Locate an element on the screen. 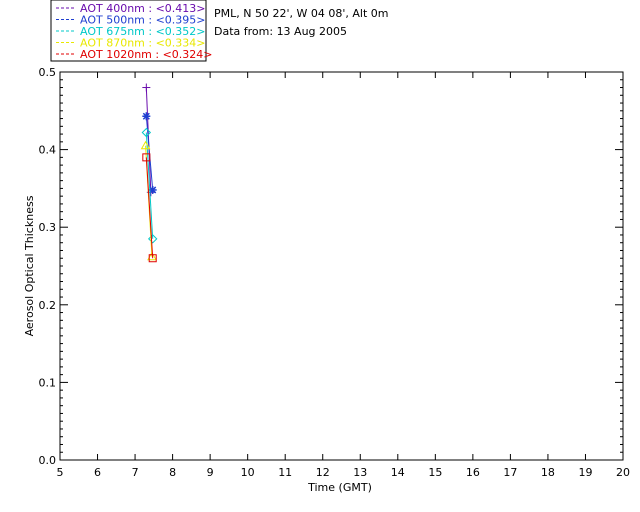  y-tick-label: 0.3 is located at coordinates (48, 227).